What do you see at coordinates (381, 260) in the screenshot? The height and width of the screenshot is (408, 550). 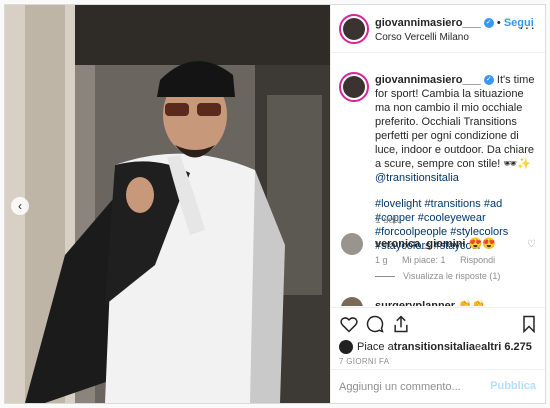 I see `comment-age: 1 g` at bounding box center [381, 260].